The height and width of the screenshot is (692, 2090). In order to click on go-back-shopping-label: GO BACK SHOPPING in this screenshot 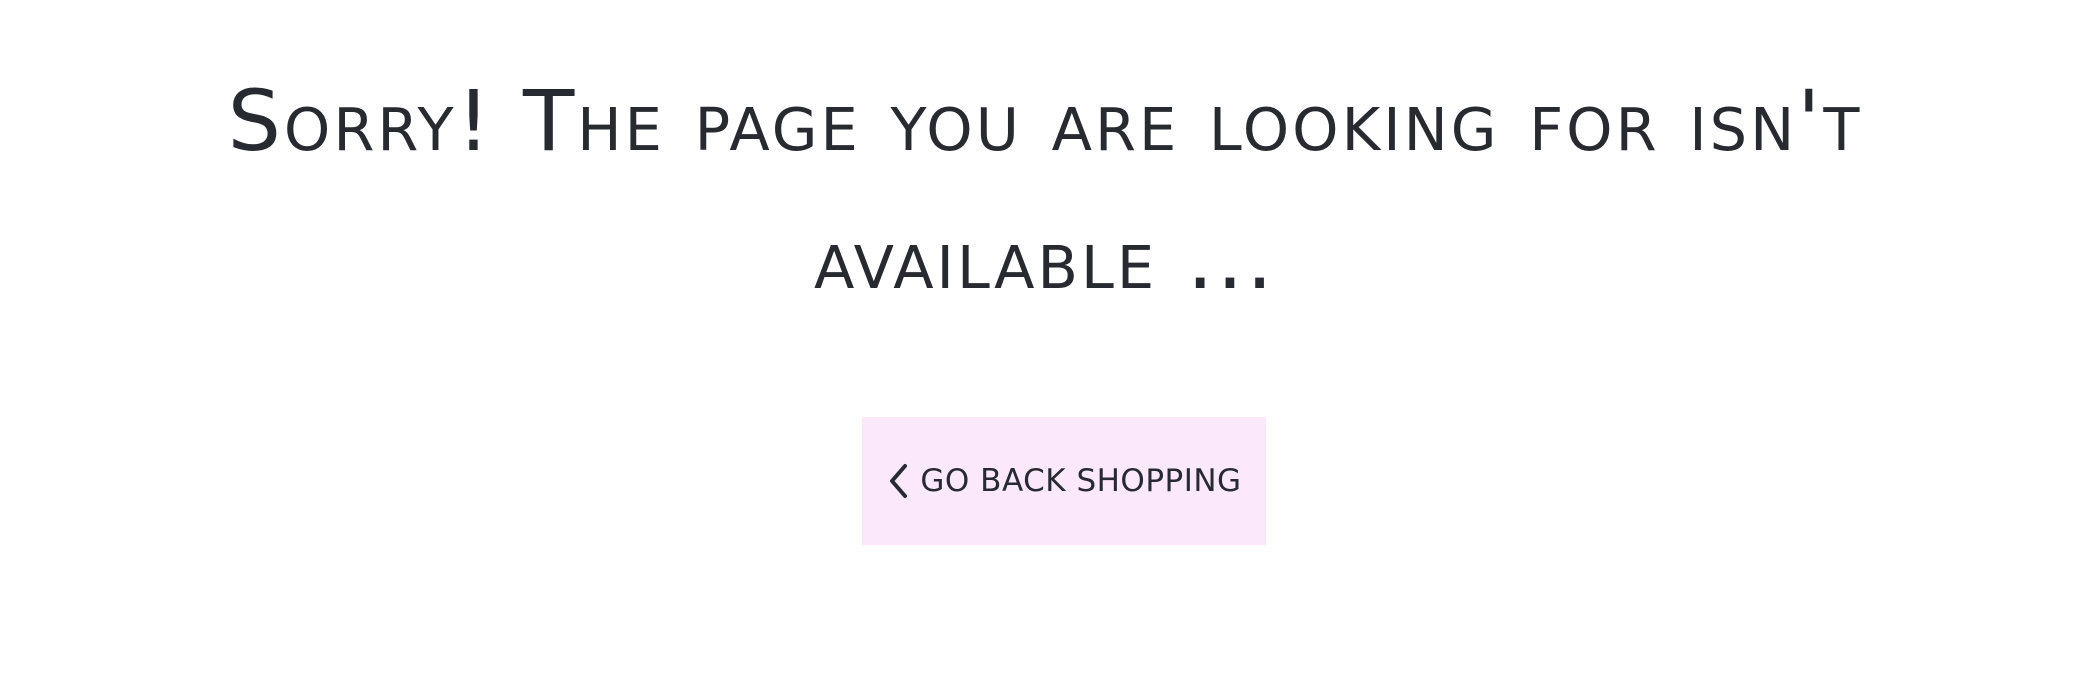, I will do `click(1081, 481)`.